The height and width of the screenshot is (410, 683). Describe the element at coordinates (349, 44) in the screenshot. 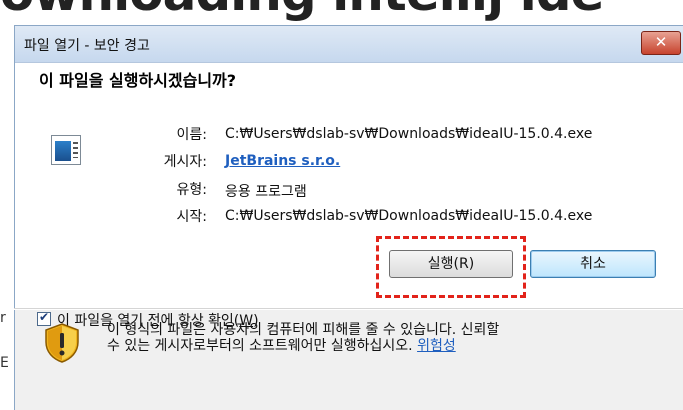

I see `dialog-titlebar: 파일 열기 - 보안 경고 ✕` at that location.